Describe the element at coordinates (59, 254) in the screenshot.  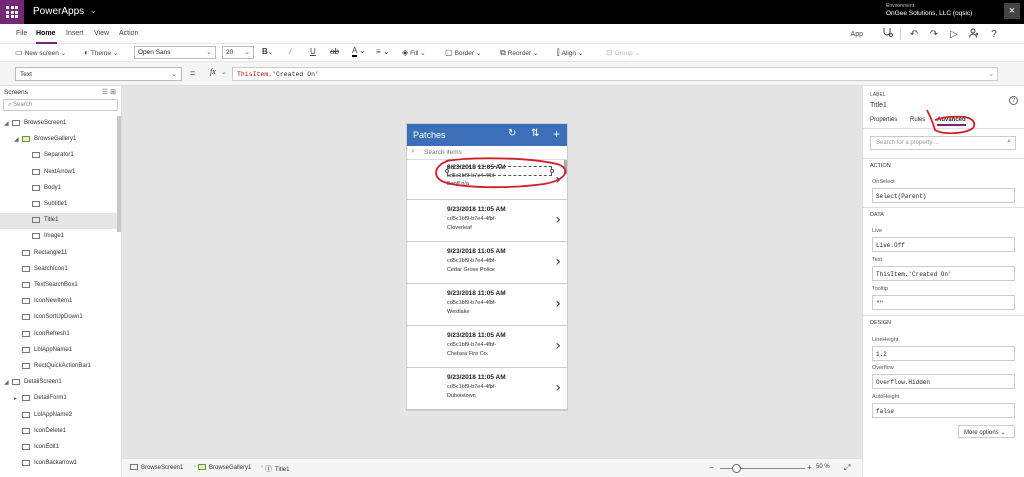
I see `tree-item: Rectangle11` at that location.